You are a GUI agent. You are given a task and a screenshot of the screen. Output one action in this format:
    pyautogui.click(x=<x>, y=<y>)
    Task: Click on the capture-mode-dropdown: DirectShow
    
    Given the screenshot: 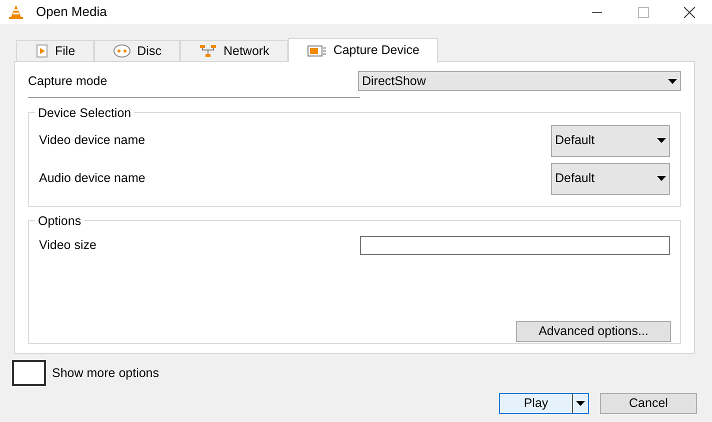 What is the action you would take?
    pyautogui.click(x=519, y=81)
    